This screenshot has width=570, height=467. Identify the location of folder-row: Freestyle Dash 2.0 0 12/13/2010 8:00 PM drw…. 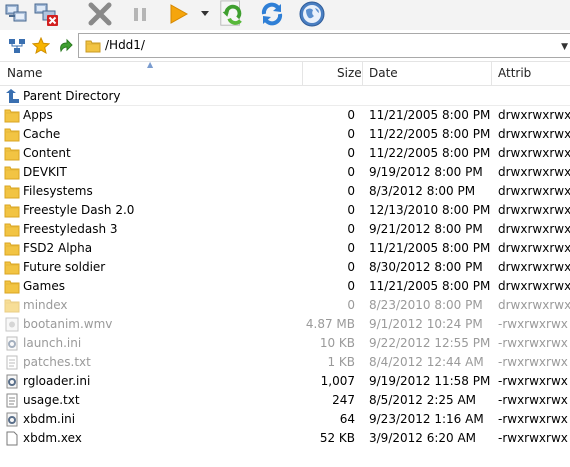
(285, 210).